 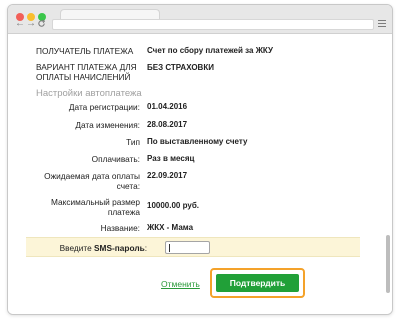 What do you see at coordinates (120, 228) in the screenshot?
I see `name-label: Название:` at bounding box center [120, 228].